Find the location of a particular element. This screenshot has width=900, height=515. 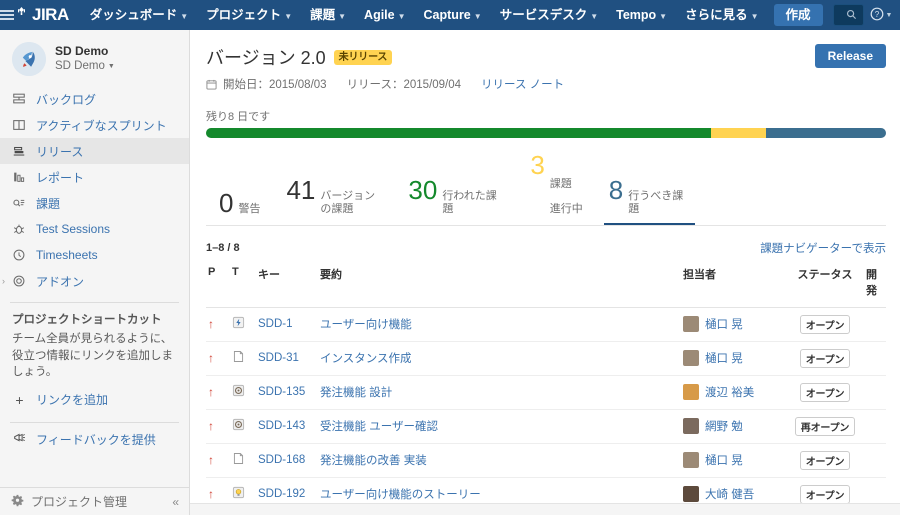

cell-summary: ユーザー向け機能 is located at coordinates (499, 324).